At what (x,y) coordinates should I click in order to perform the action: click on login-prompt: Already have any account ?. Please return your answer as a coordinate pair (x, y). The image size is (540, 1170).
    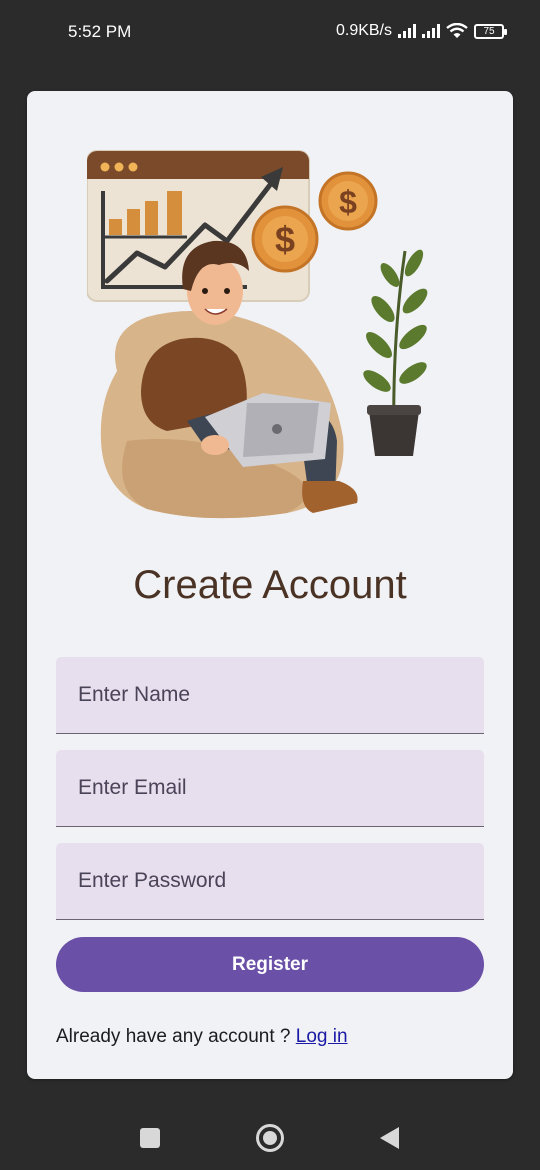
    Looking at the image, I should click on (176, 1036).